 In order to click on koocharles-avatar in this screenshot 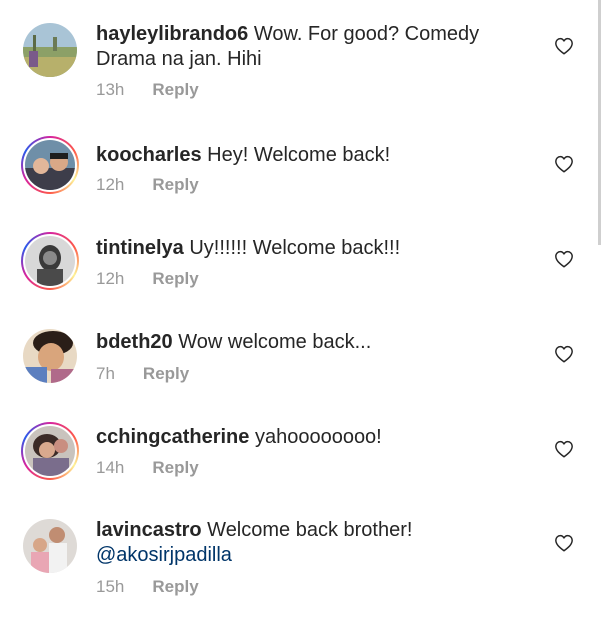, I will do `click(50, 165)`.